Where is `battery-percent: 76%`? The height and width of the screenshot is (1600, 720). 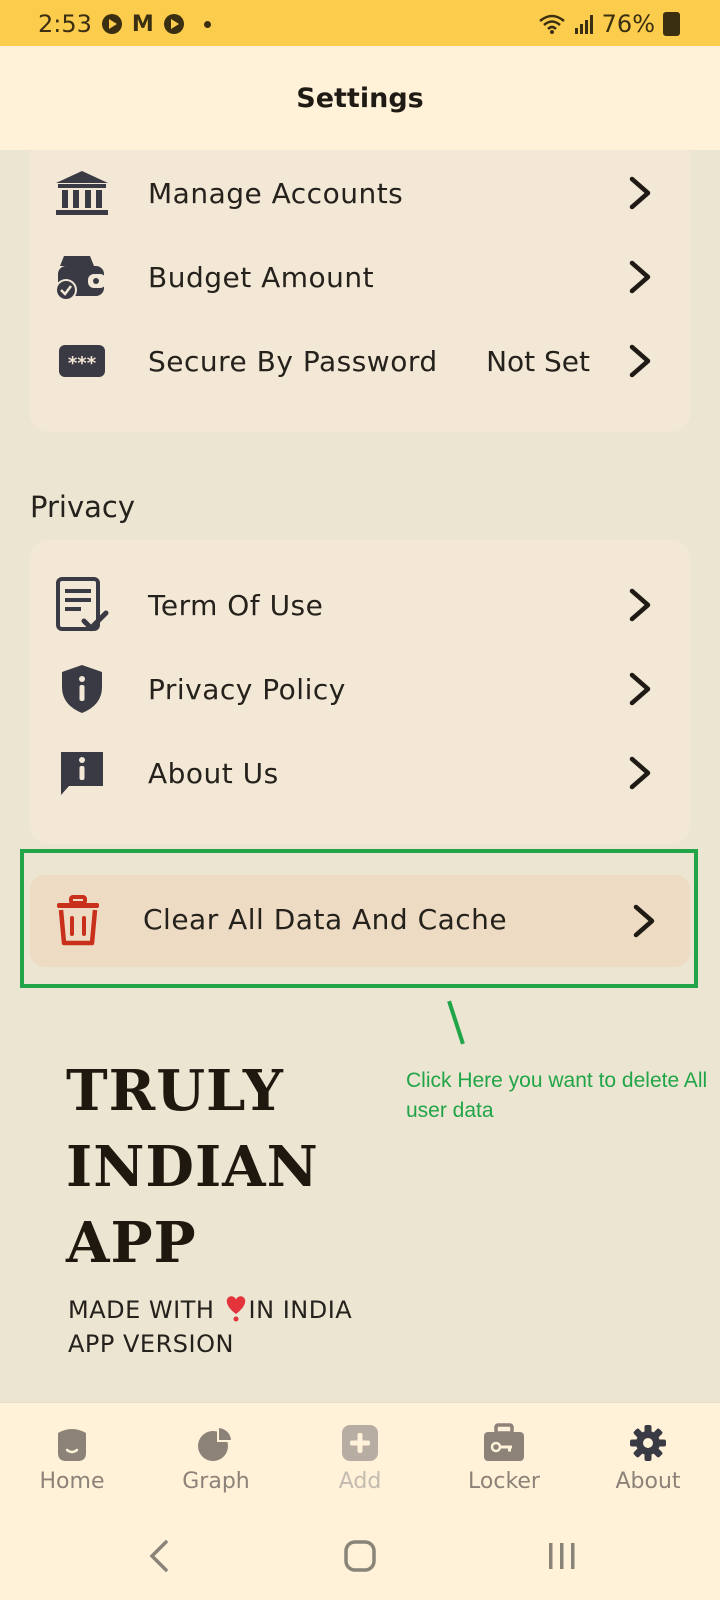
battery-percent: 76% is located at coordinates (628, 24).